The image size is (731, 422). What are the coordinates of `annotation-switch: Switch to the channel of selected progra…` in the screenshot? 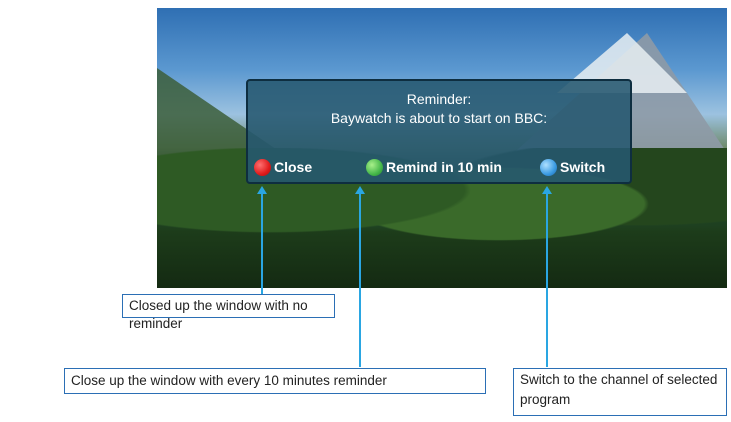 It's located at (620, 392).